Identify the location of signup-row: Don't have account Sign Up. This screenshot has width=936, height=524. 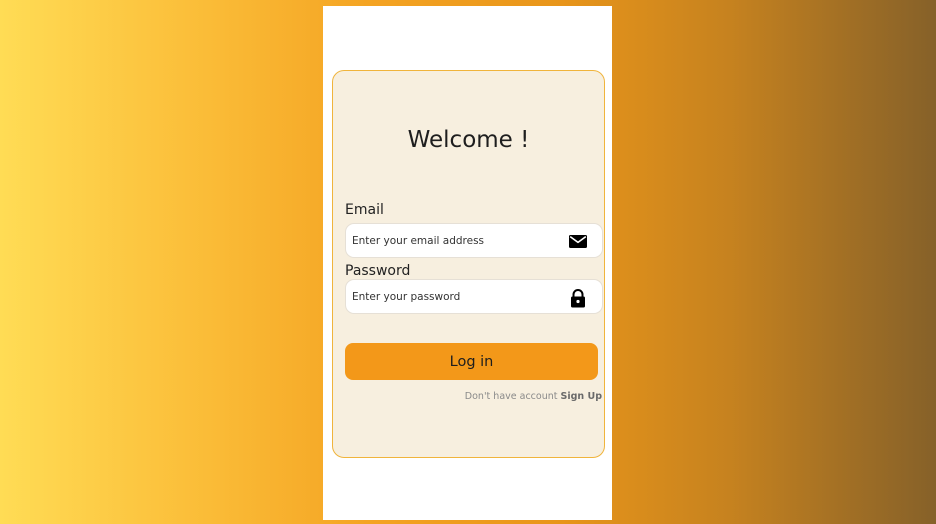
(533, 396).